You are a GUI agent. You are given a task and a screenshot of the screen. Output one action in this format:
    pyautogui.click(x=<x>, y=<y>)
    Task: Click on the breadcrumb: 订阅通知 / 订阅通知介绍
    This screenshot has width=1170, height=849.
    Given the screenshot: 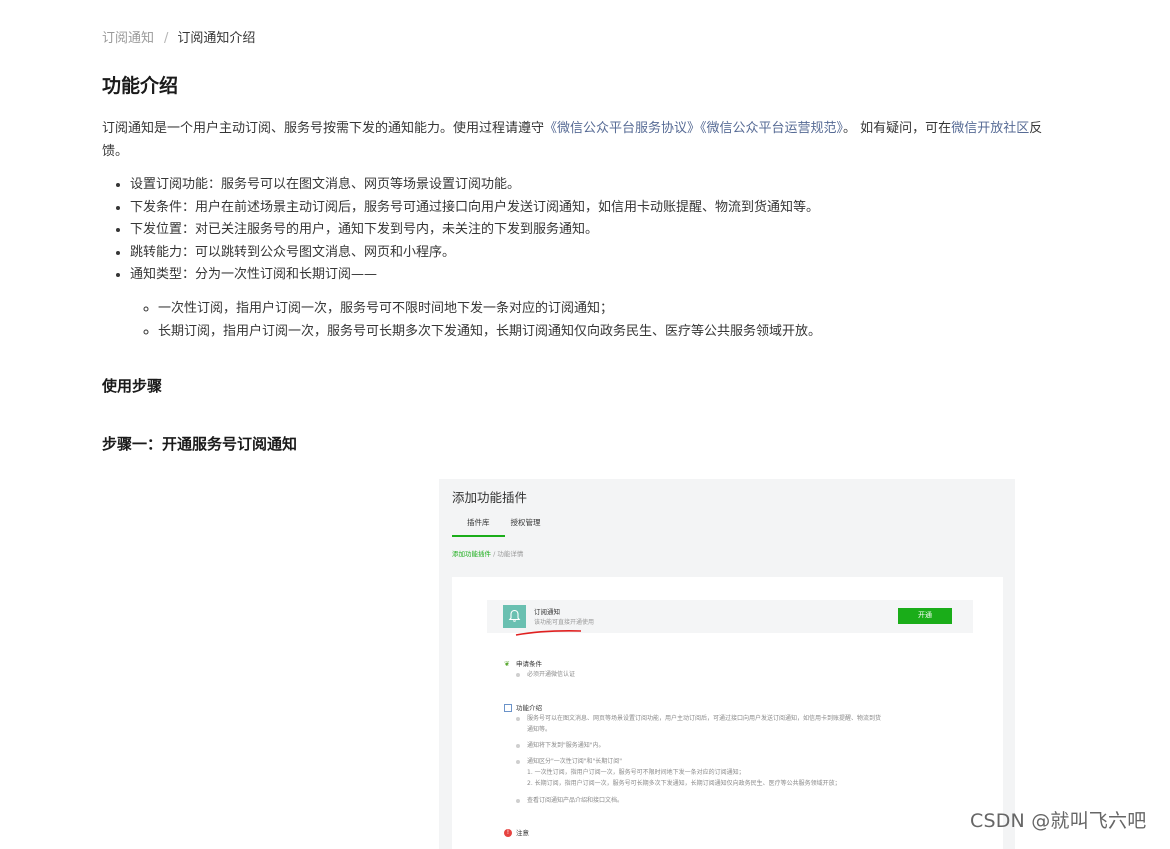 What is the action you would take?
    pyautogui.click(x=178, y=39)
    